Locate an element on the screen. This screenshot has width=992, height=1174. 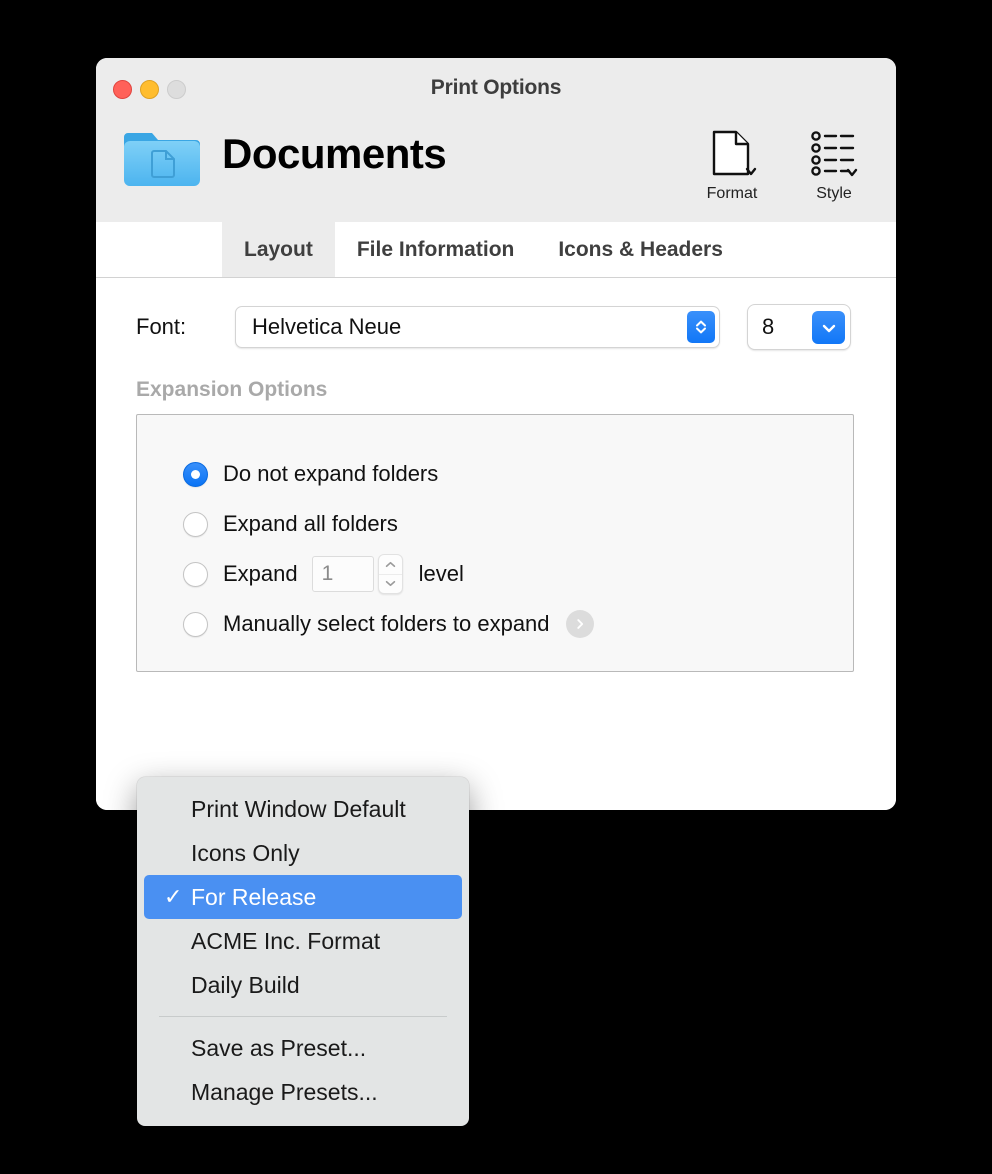
expand-level-suffix-label: level is located at coordinates (441, 573).